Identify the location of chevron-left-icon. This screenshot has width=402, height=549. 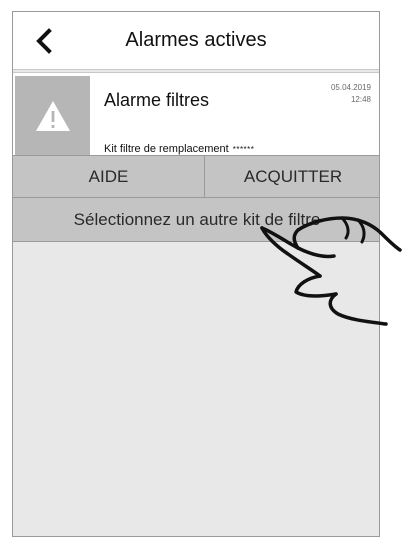
(44, 41).